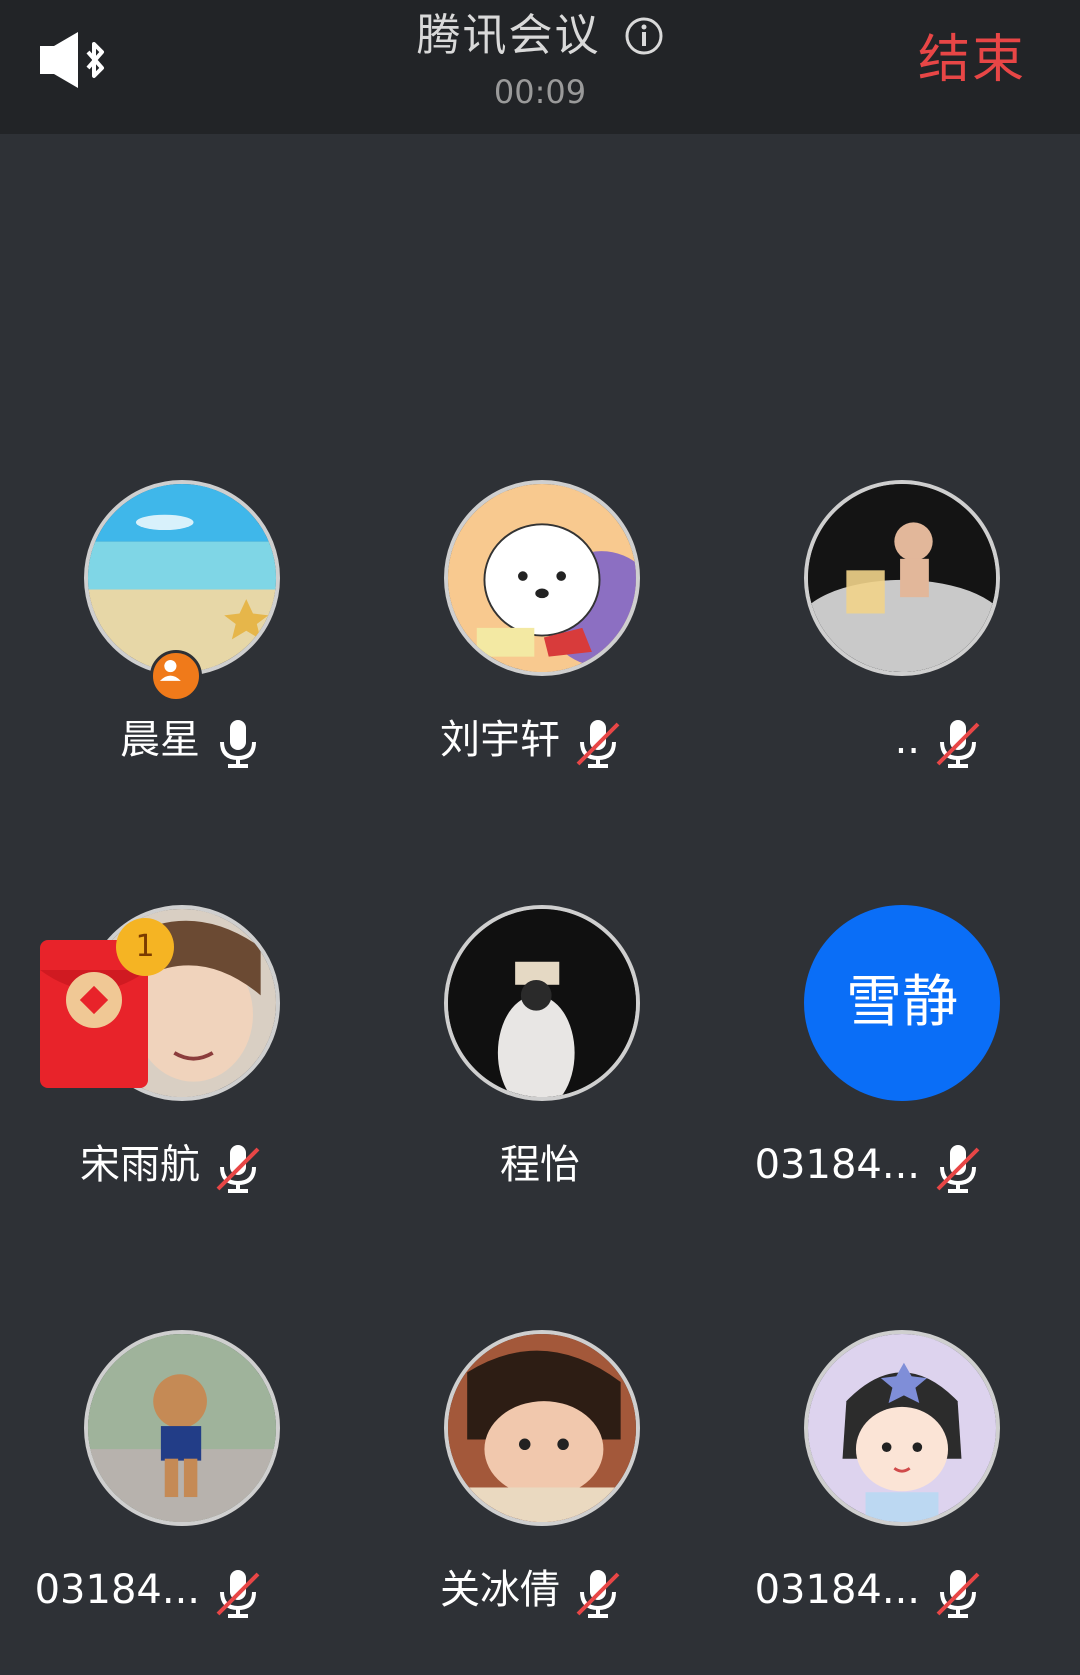 This screenshot has width=1080, height=1675. I want to click on participant-tile: 刘宇轩, so click(540, 645).